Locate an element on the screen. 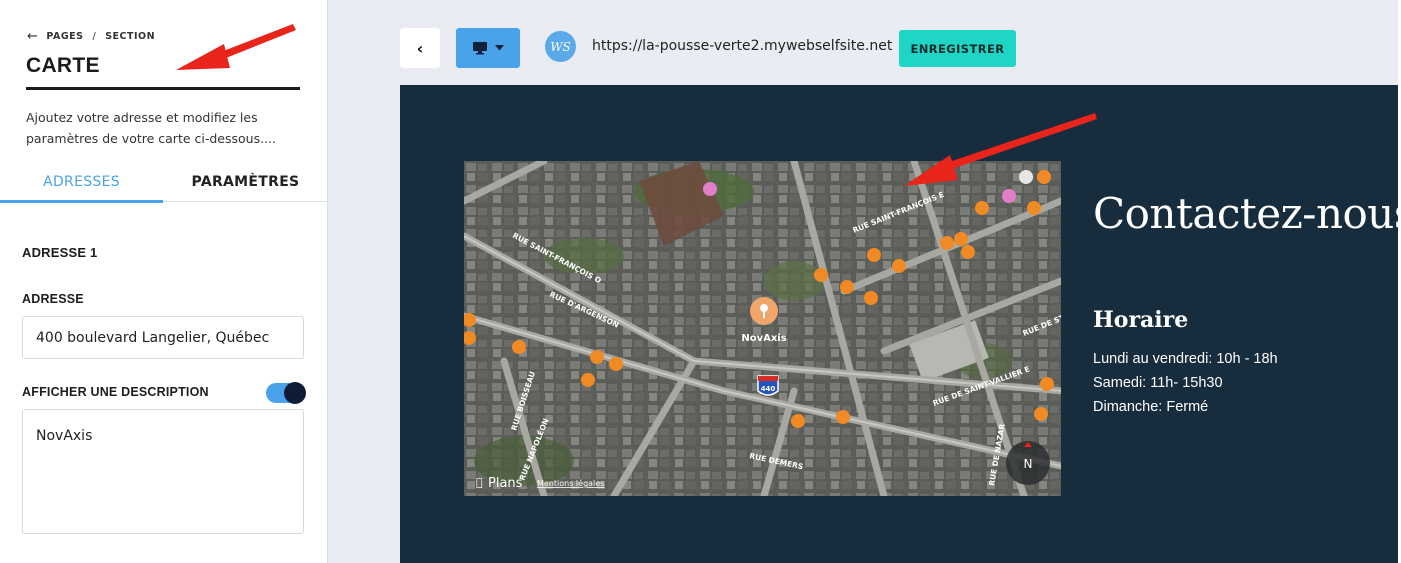 The height and width of the screenshot is (563, 1401). description-toggle-label: AFFICHER UNE DESCRIPTION is located at coordinates (115, 392).